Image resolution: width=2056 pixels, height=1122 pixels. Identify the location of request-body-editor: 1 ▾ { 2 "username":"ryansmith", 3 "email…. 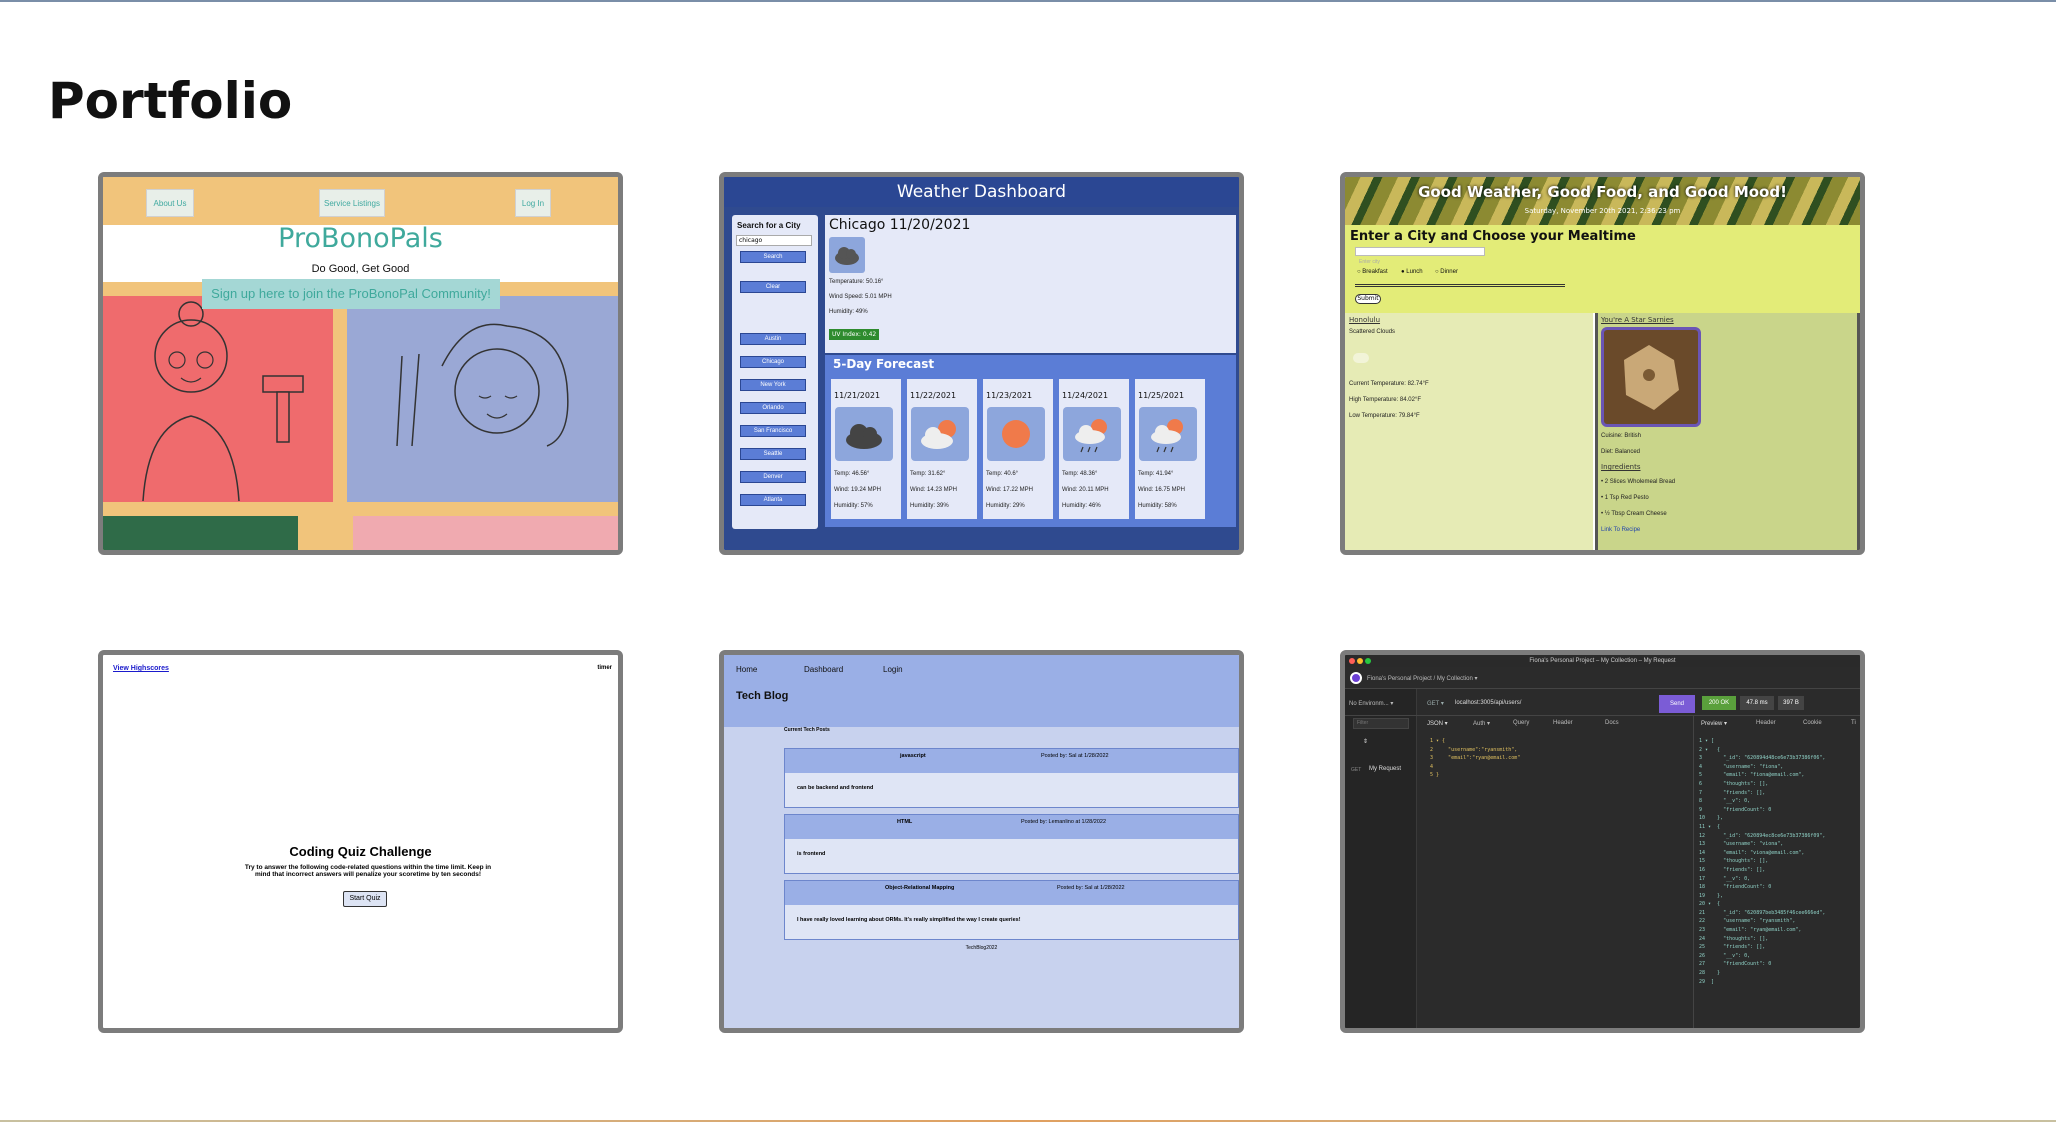
(1475, 758).